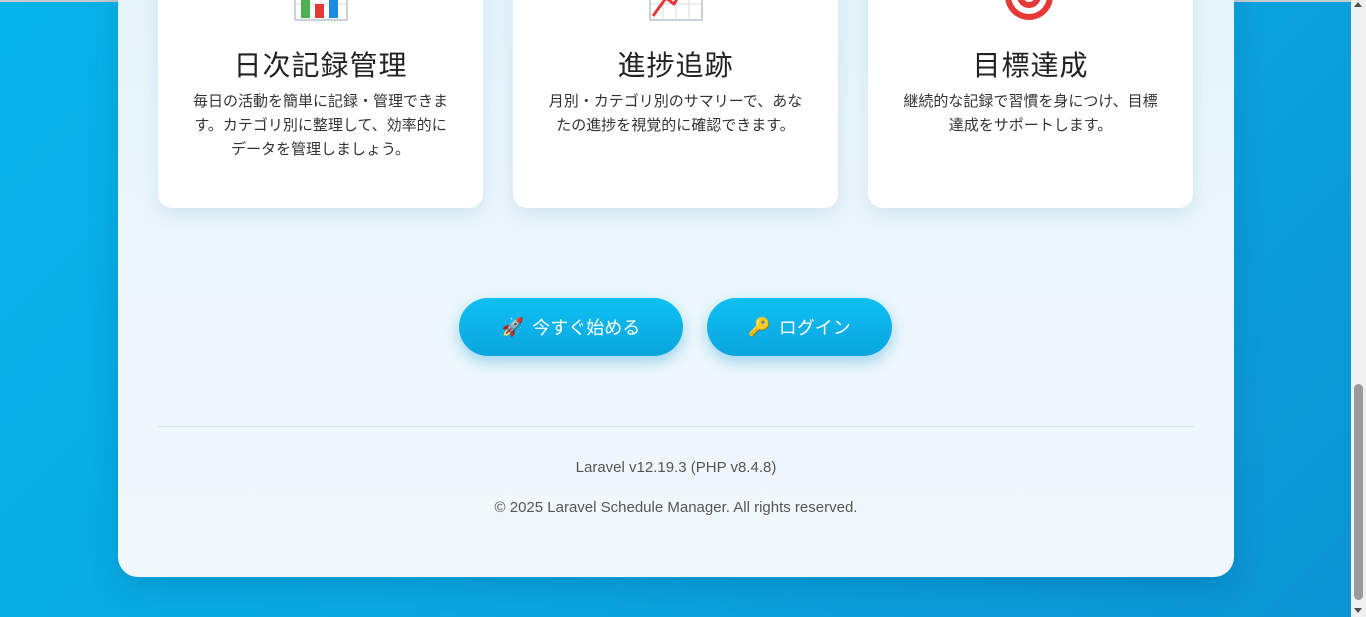  I want to click on login-button: 🔑 ログイン, so click(799, 327).